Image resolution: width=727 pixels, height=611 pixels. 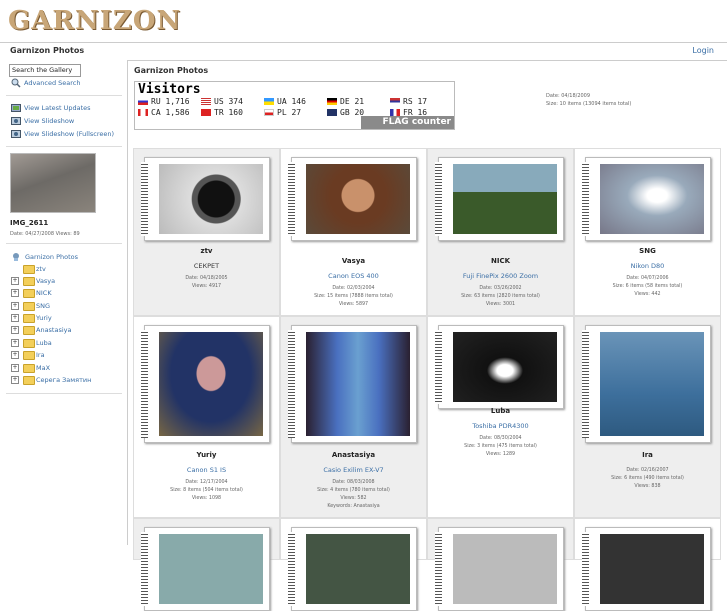 I want to click on main-title: Garnizon Photos, so click(x=171, y=70).